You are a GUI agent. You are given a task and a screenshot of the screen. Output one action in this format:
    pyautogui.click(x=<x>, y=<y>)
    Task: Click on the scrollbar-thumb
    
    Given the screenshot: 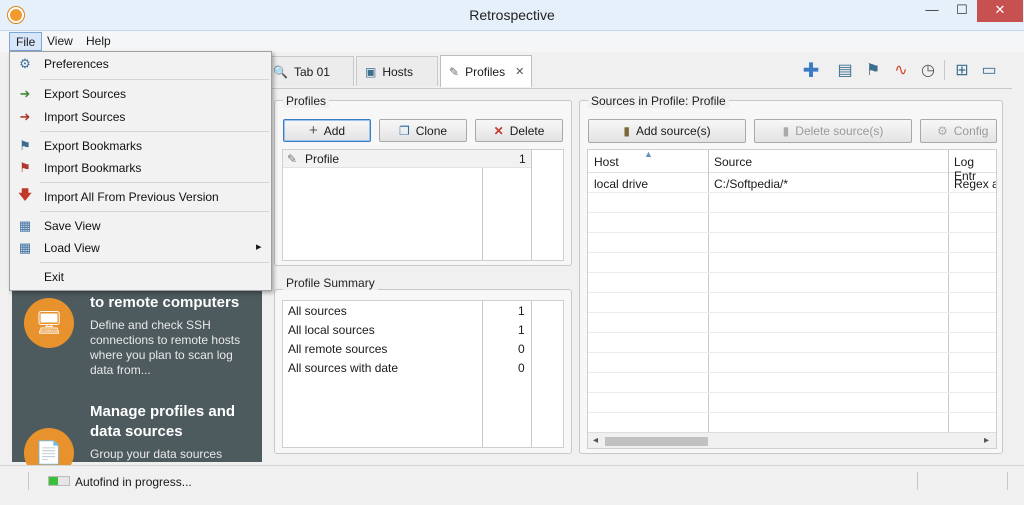 What is the action you would take?
    pyautogui.click(x=656, y=441)
    